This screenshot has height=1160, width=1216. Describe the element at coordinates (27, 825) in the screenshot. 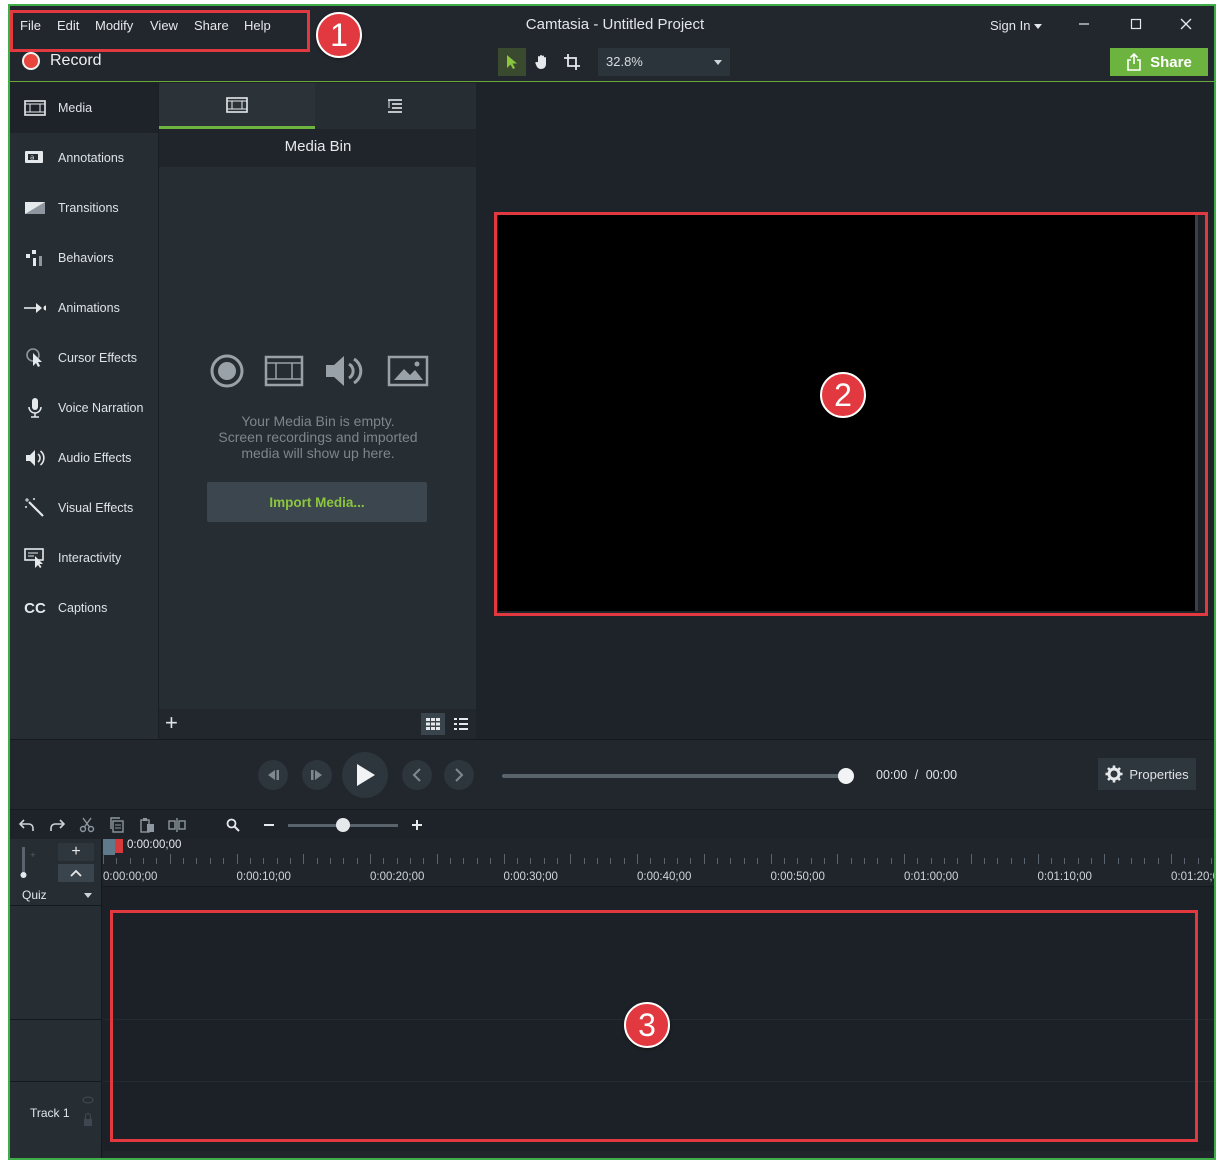

I see `undo-button` at that location.